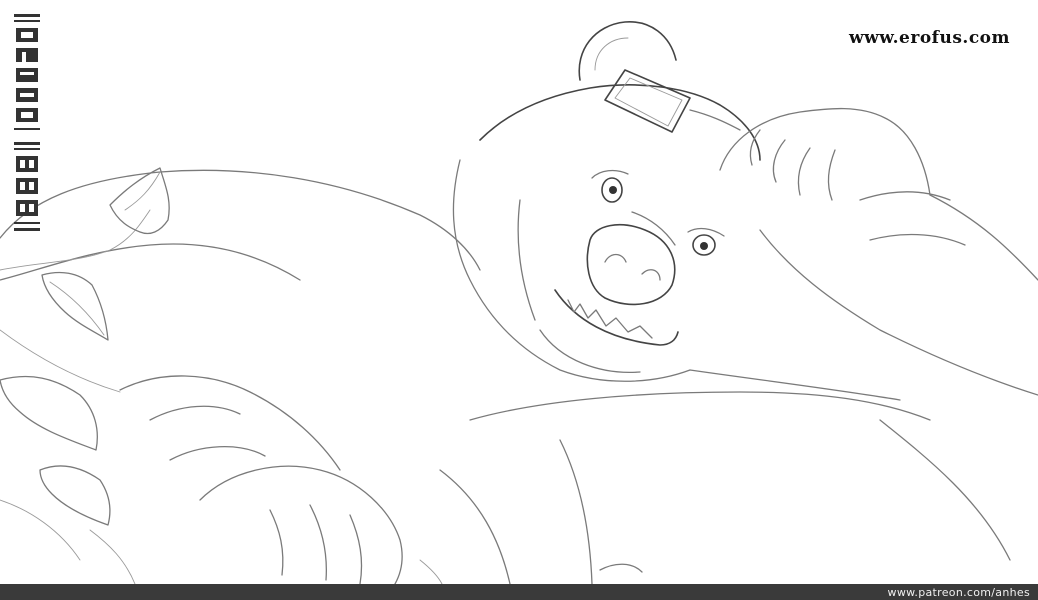  I want to click on footer-url: www.patreon.com/anhes, so click(959, 592).